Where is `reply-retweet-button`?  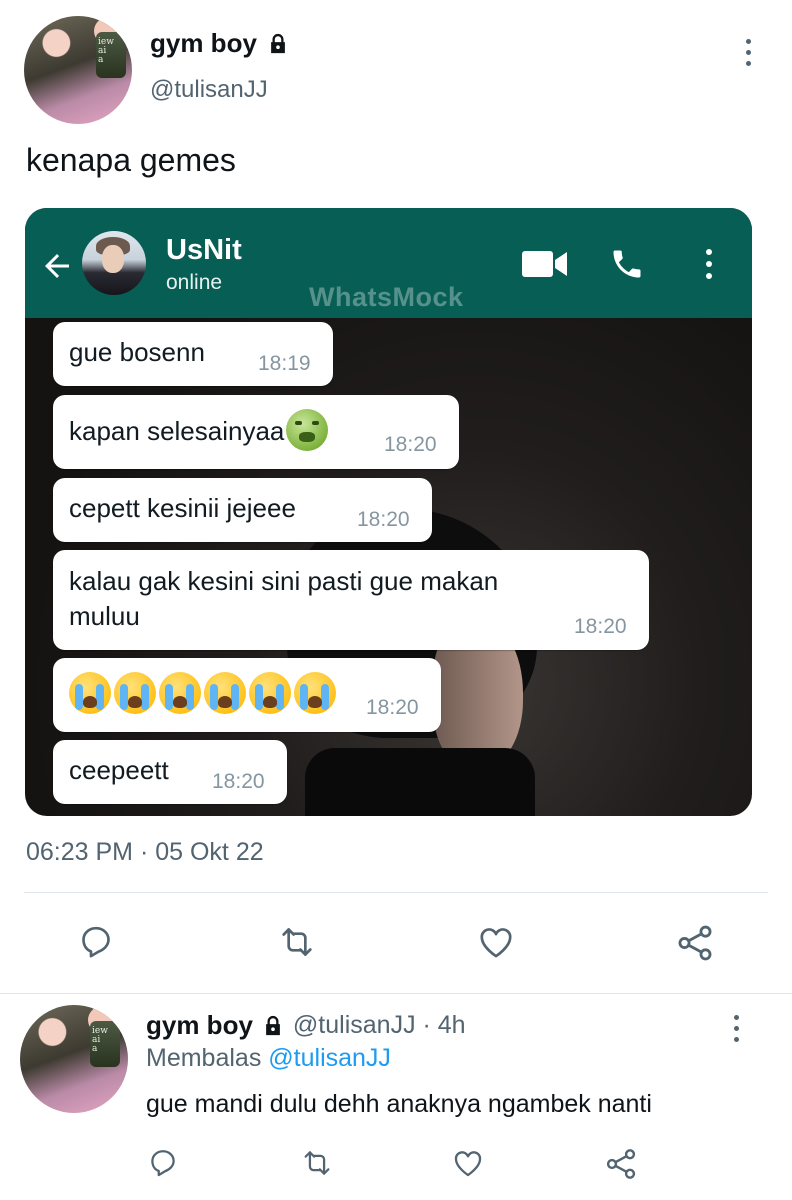
reply-retweet-button is located at coordinates (317, 1163).